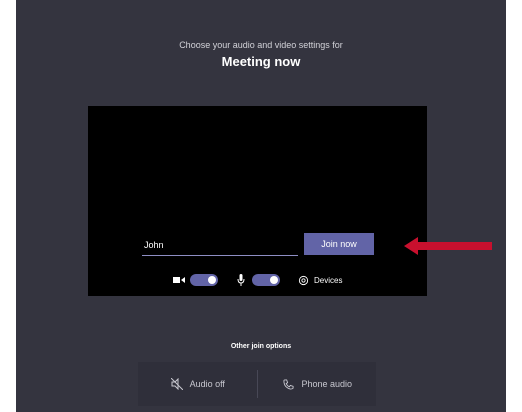 The width and height of the screenshot is (522, 412). Describe the element at coordinates (207, 384) in the screenshot. I see `audio-off-label: Audio off` at that location.